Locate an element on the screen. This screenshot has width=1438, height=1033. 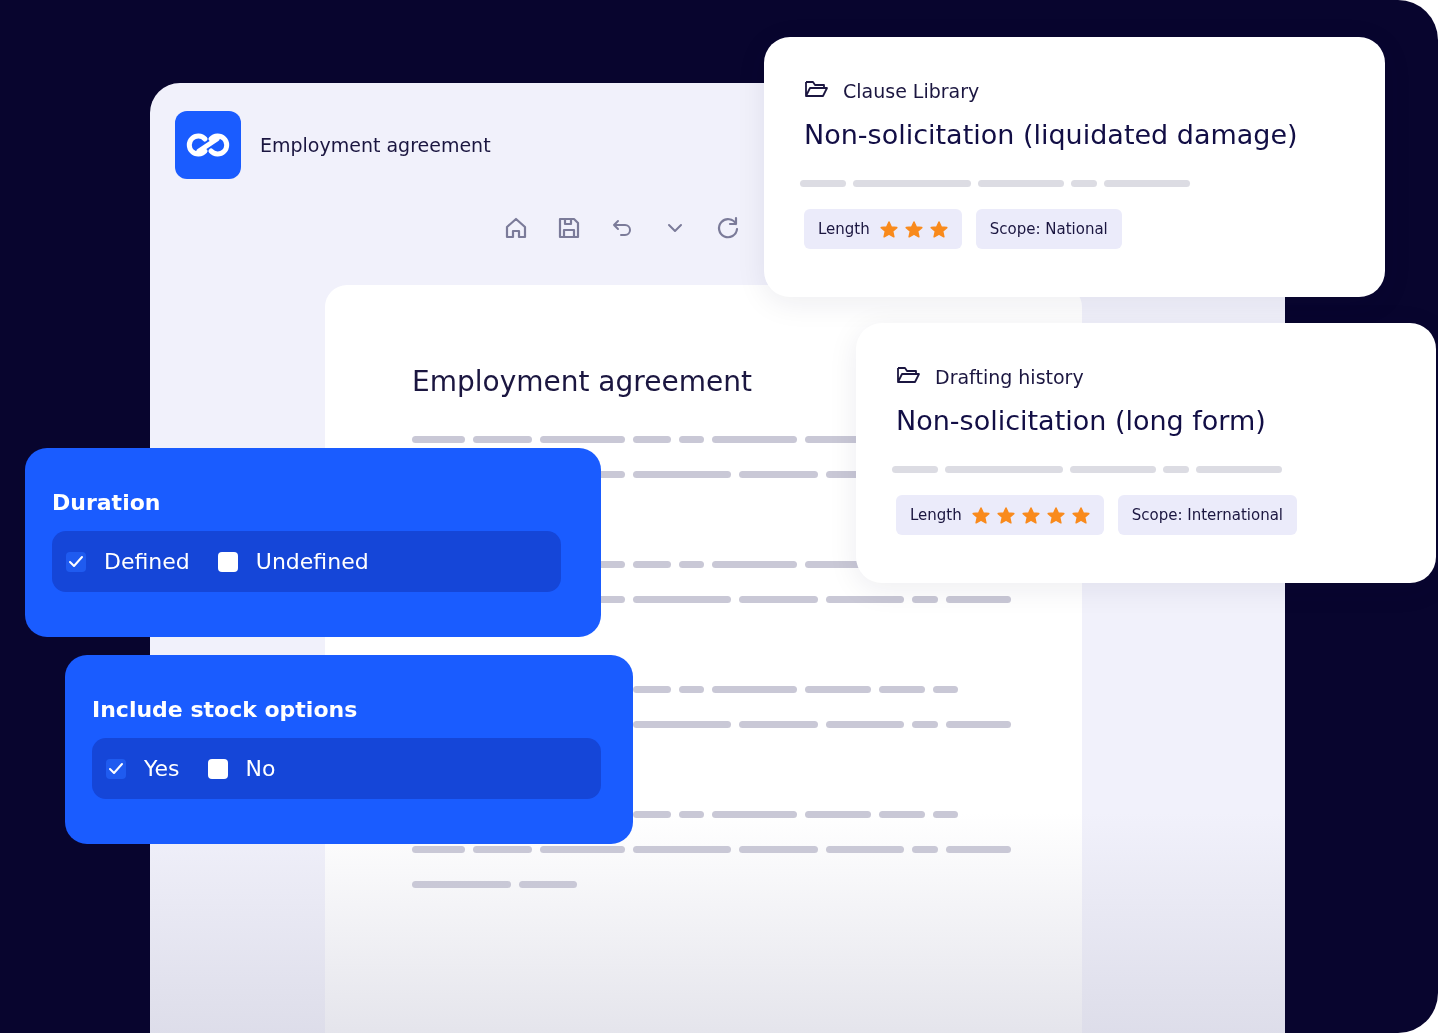
clause-title: Non-solicitation (liquidated damage) is located at coordinates (1051, 134).